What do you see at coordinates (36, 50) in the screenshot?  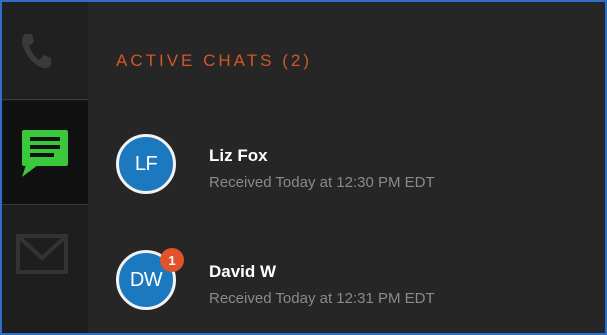 I see `phone-icon` at bounding box center [36, 50].